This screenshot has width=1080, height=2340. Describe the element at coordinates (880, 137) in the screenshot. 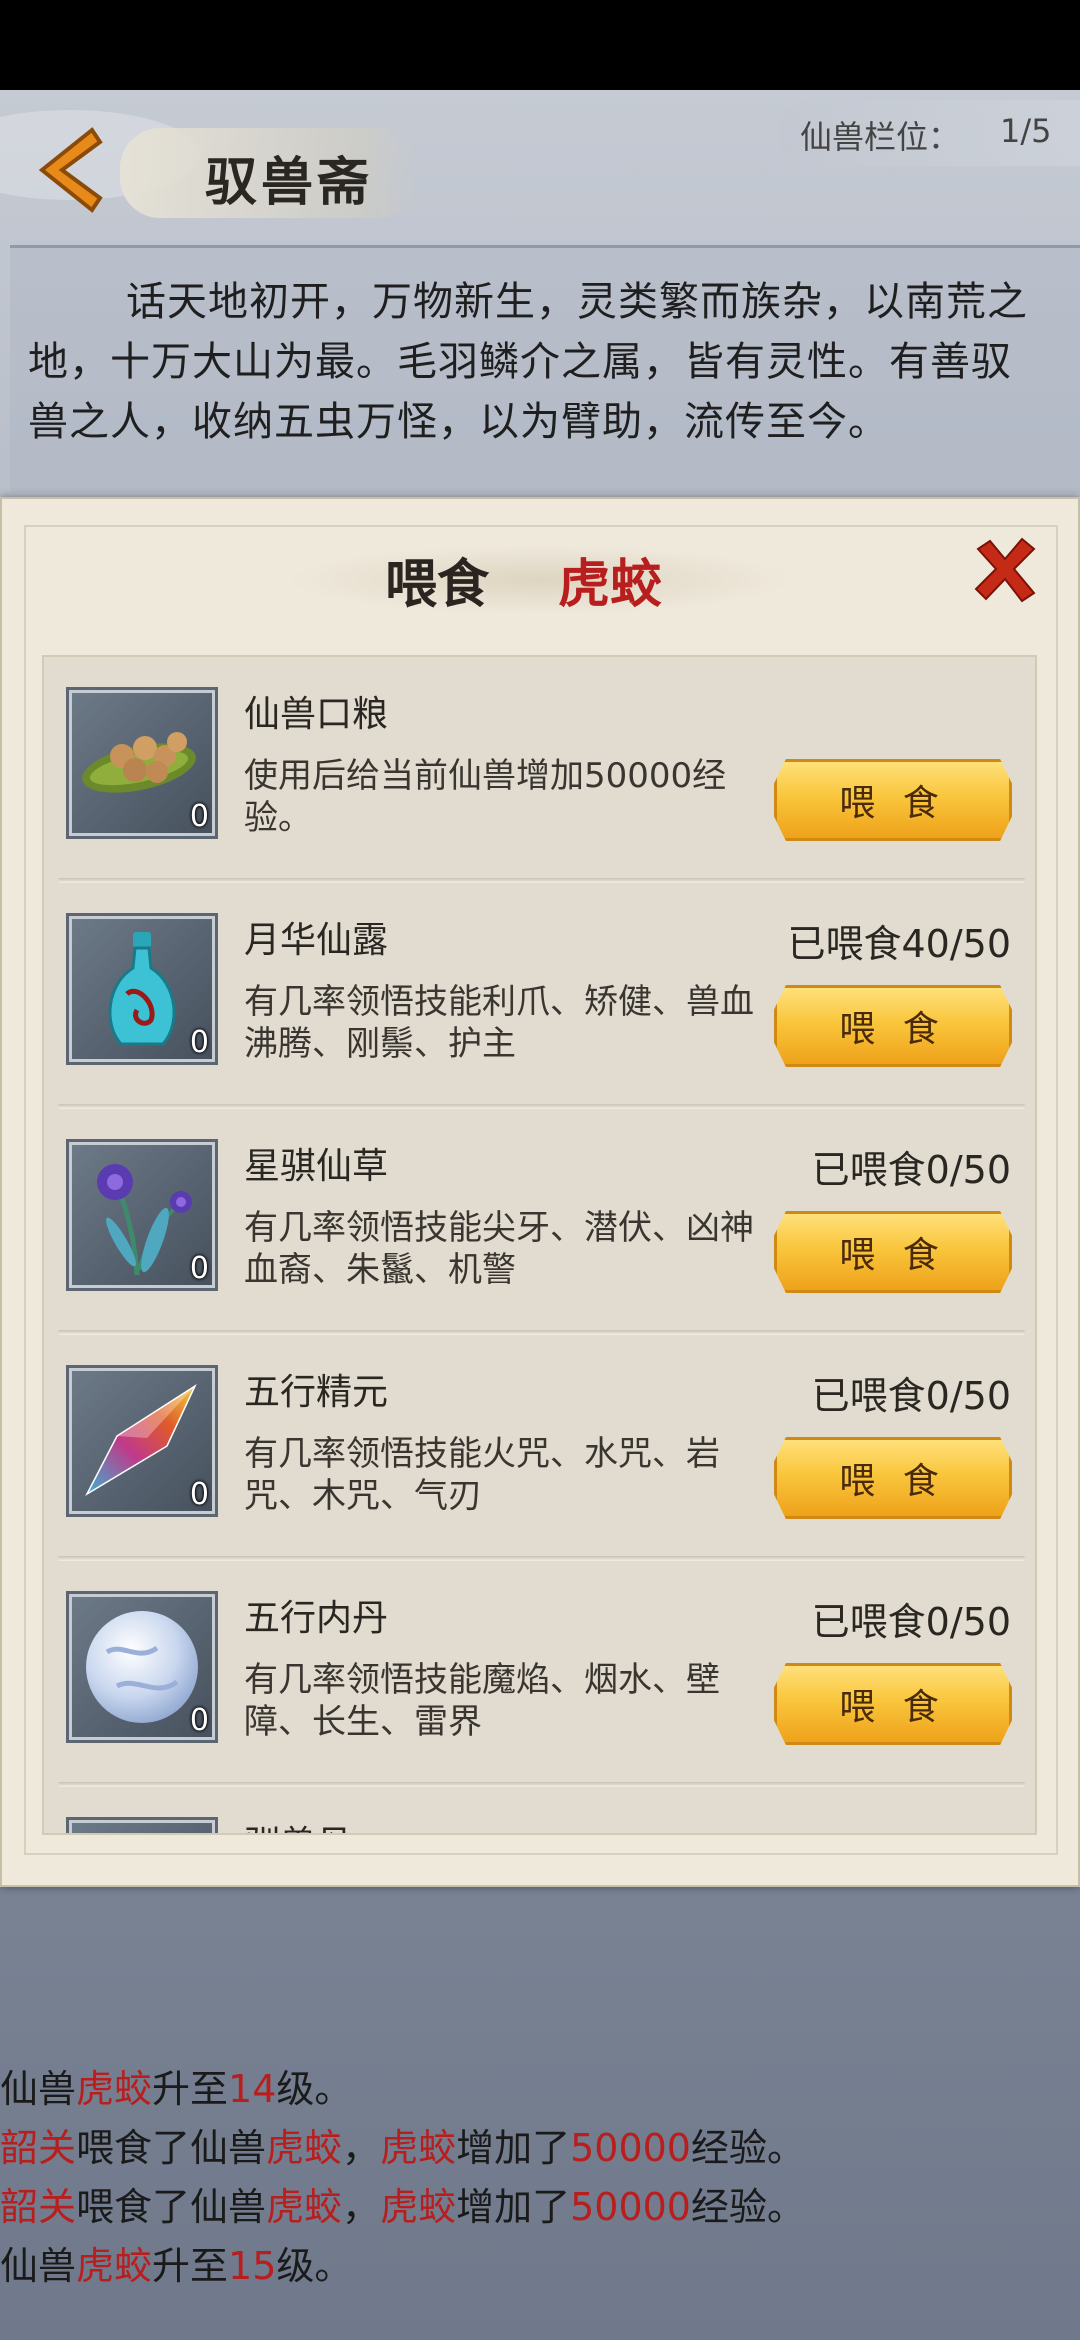

I see `slot-label: 仙兽栏位：` at that location.